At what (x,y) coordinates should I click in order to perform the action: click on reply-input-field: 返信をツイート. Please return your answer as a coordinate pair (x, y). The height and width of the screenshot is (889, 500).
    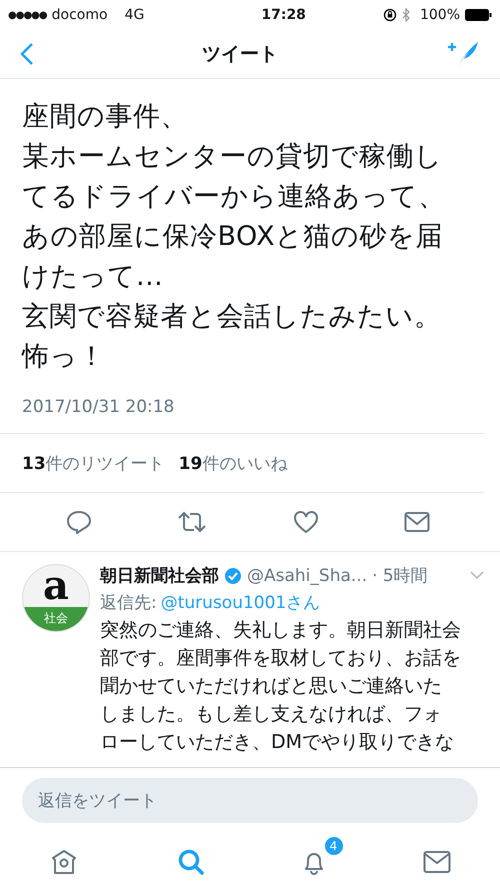
    Looking at the image, I should click on (250, 800).